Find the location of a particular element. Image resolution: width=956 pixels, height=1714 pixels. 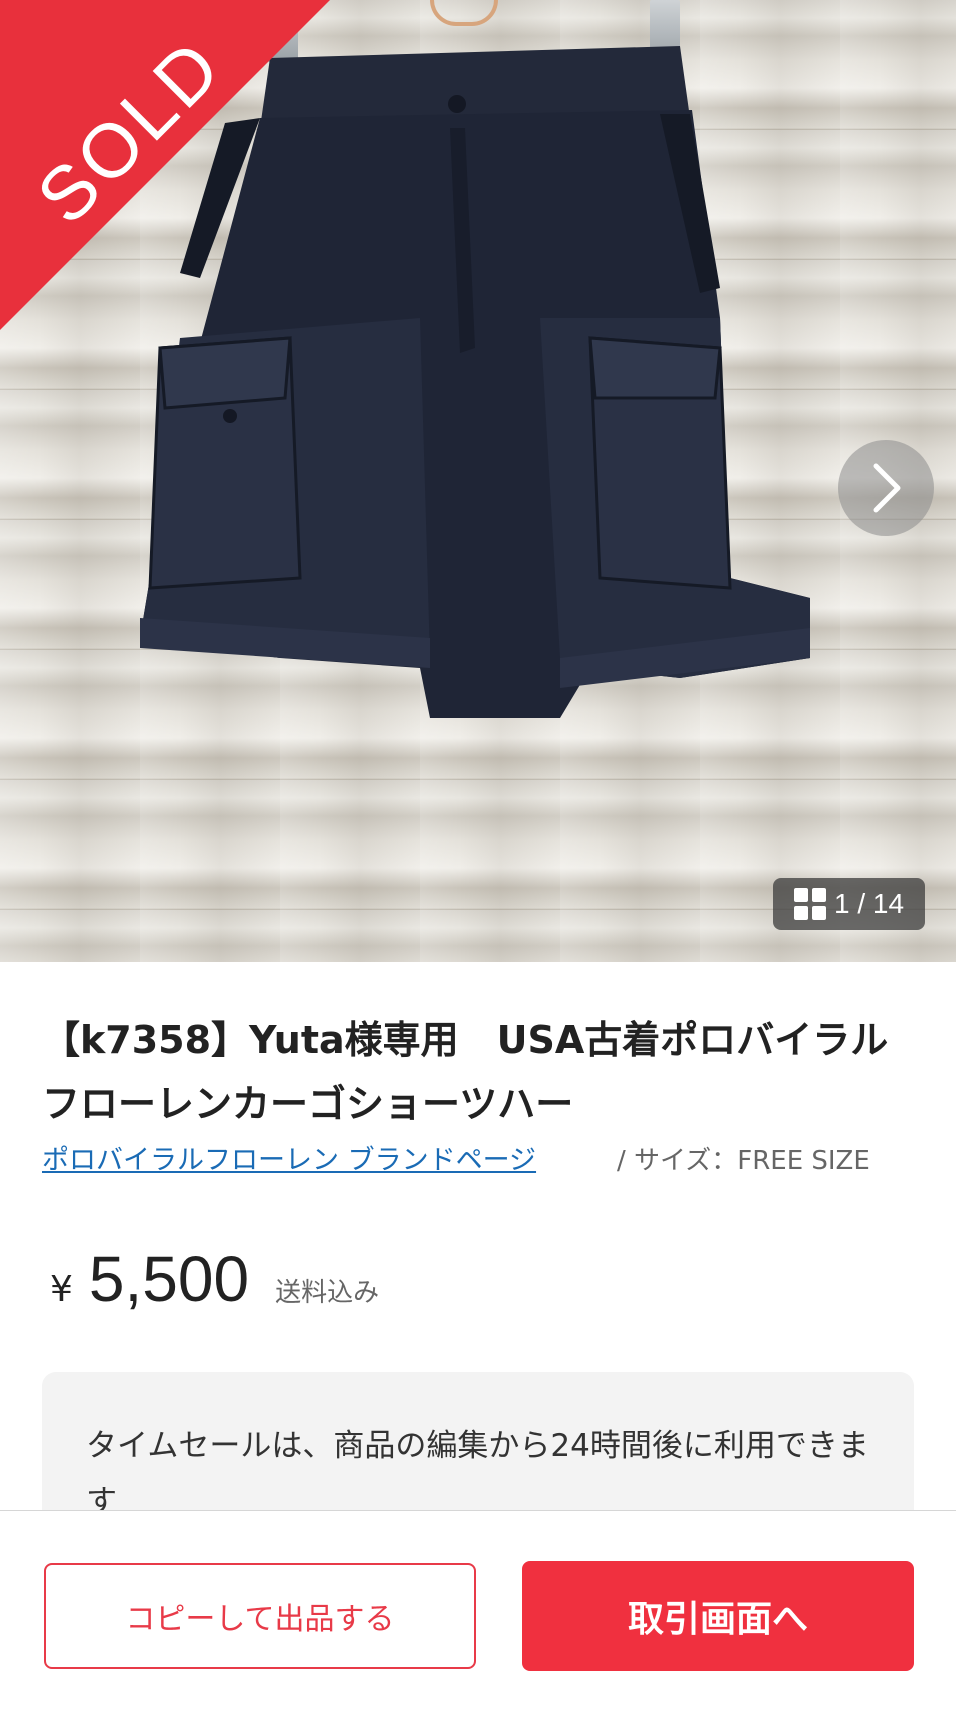

image-counter-text: 1 / 14 is located at coordinates (869, 903).